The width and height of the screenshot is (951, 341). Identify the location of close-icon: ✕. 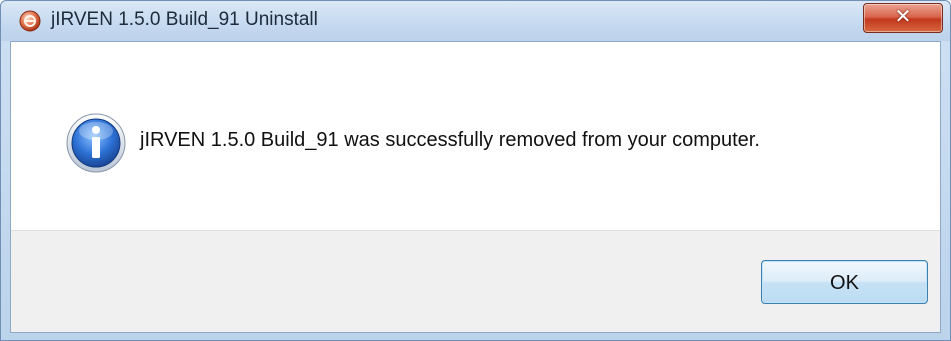
(903, 17).